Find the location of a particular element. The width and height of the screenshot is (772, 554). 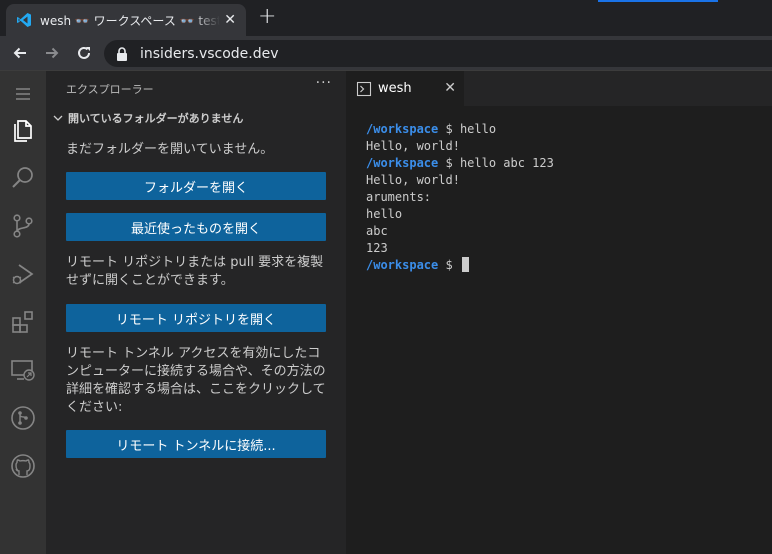

terminal-output-line: hello is located at coordinates (384, 214).